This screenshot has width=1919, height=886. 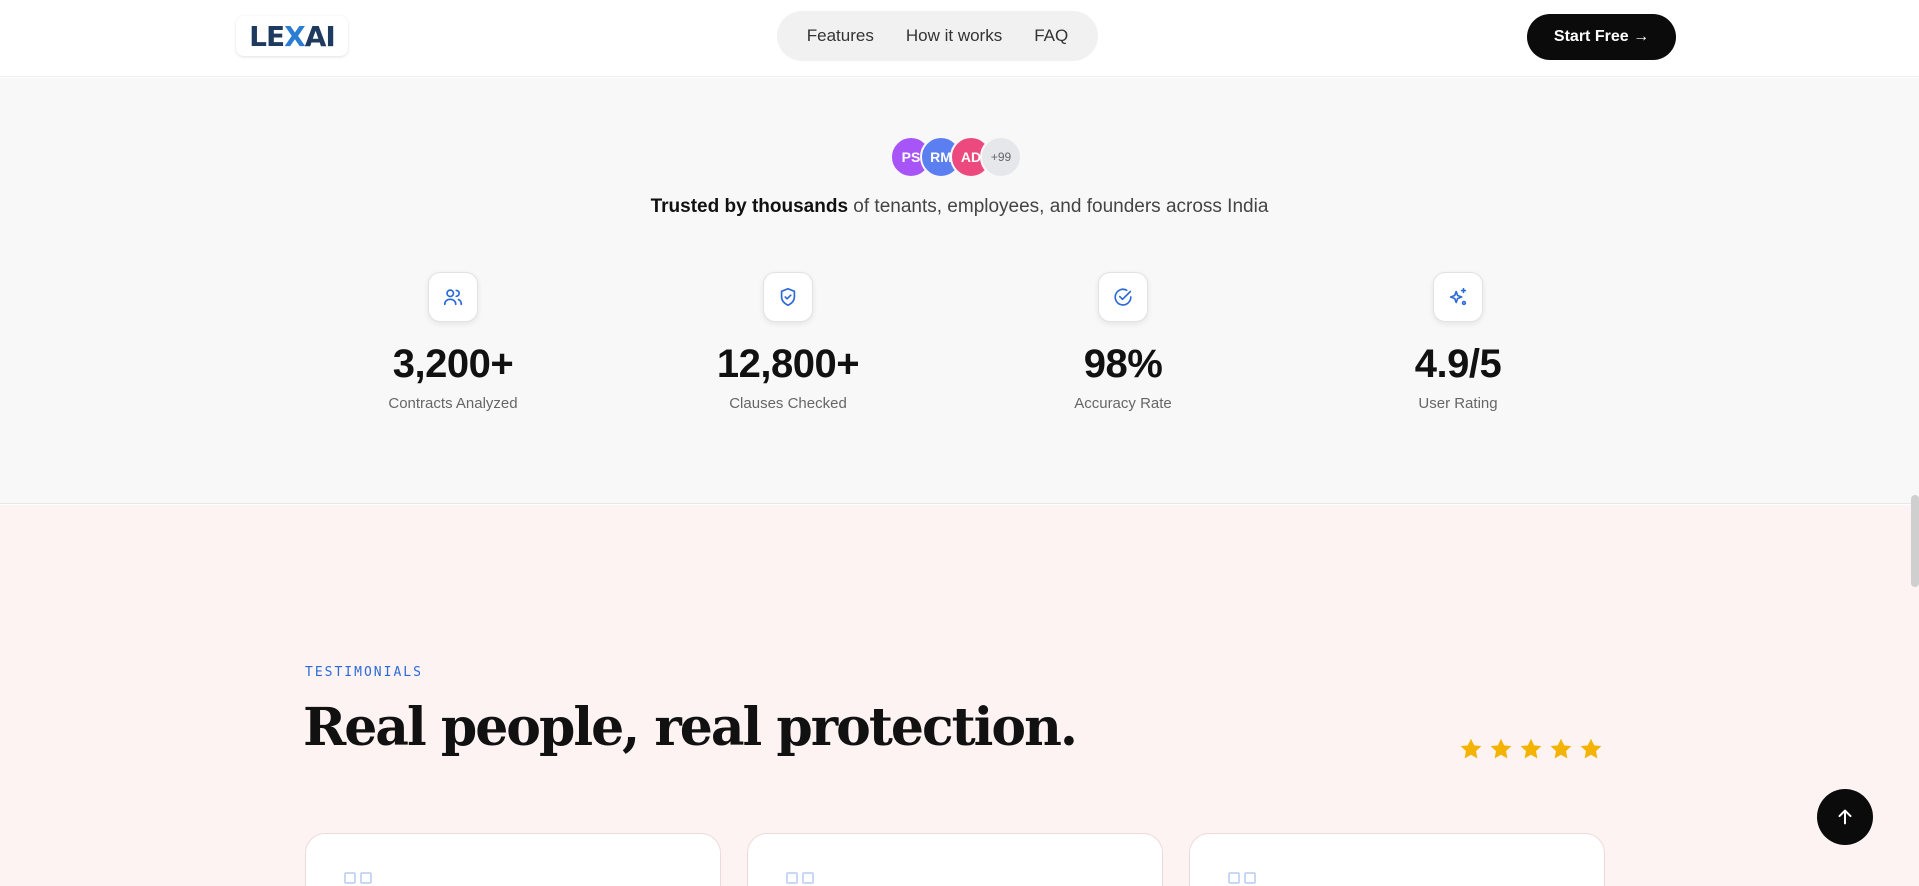 What do you see at coordinates (788, 364) in the screenshot?
I see `stat-value: 12,800+` at bounding box center [788, 364].